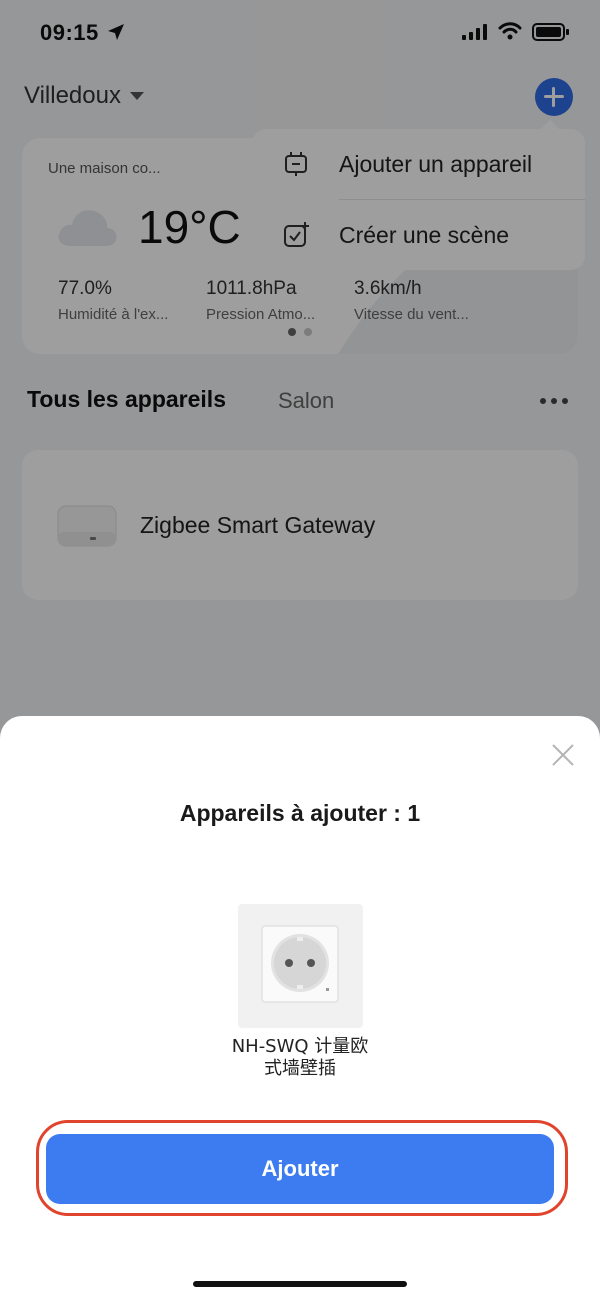  What do you see at coordinates (300, 813) in the screenshot?
I see `sheet-title: Appareils à ajouter : 1` at bounding box center [300, 813].